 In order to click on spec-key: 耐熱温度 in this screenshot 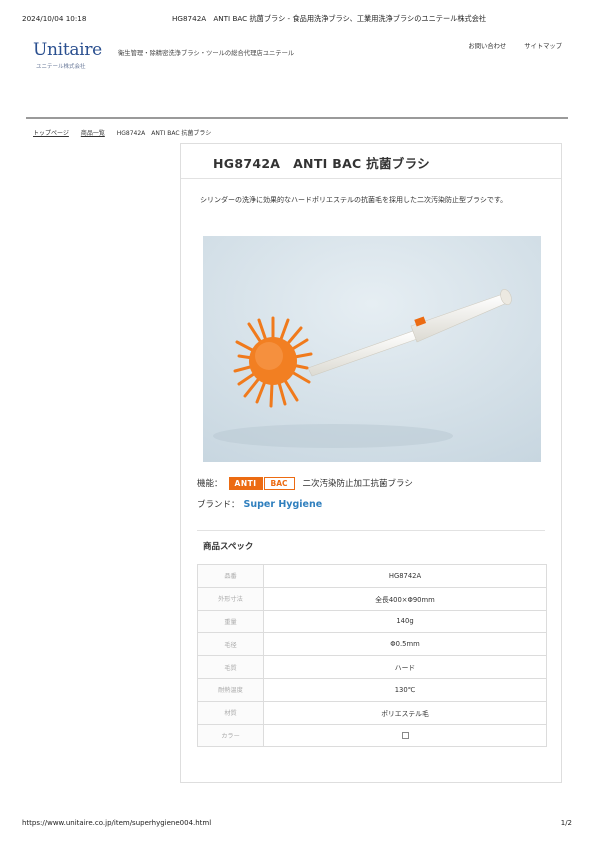, I will do `click(230, 689)`.